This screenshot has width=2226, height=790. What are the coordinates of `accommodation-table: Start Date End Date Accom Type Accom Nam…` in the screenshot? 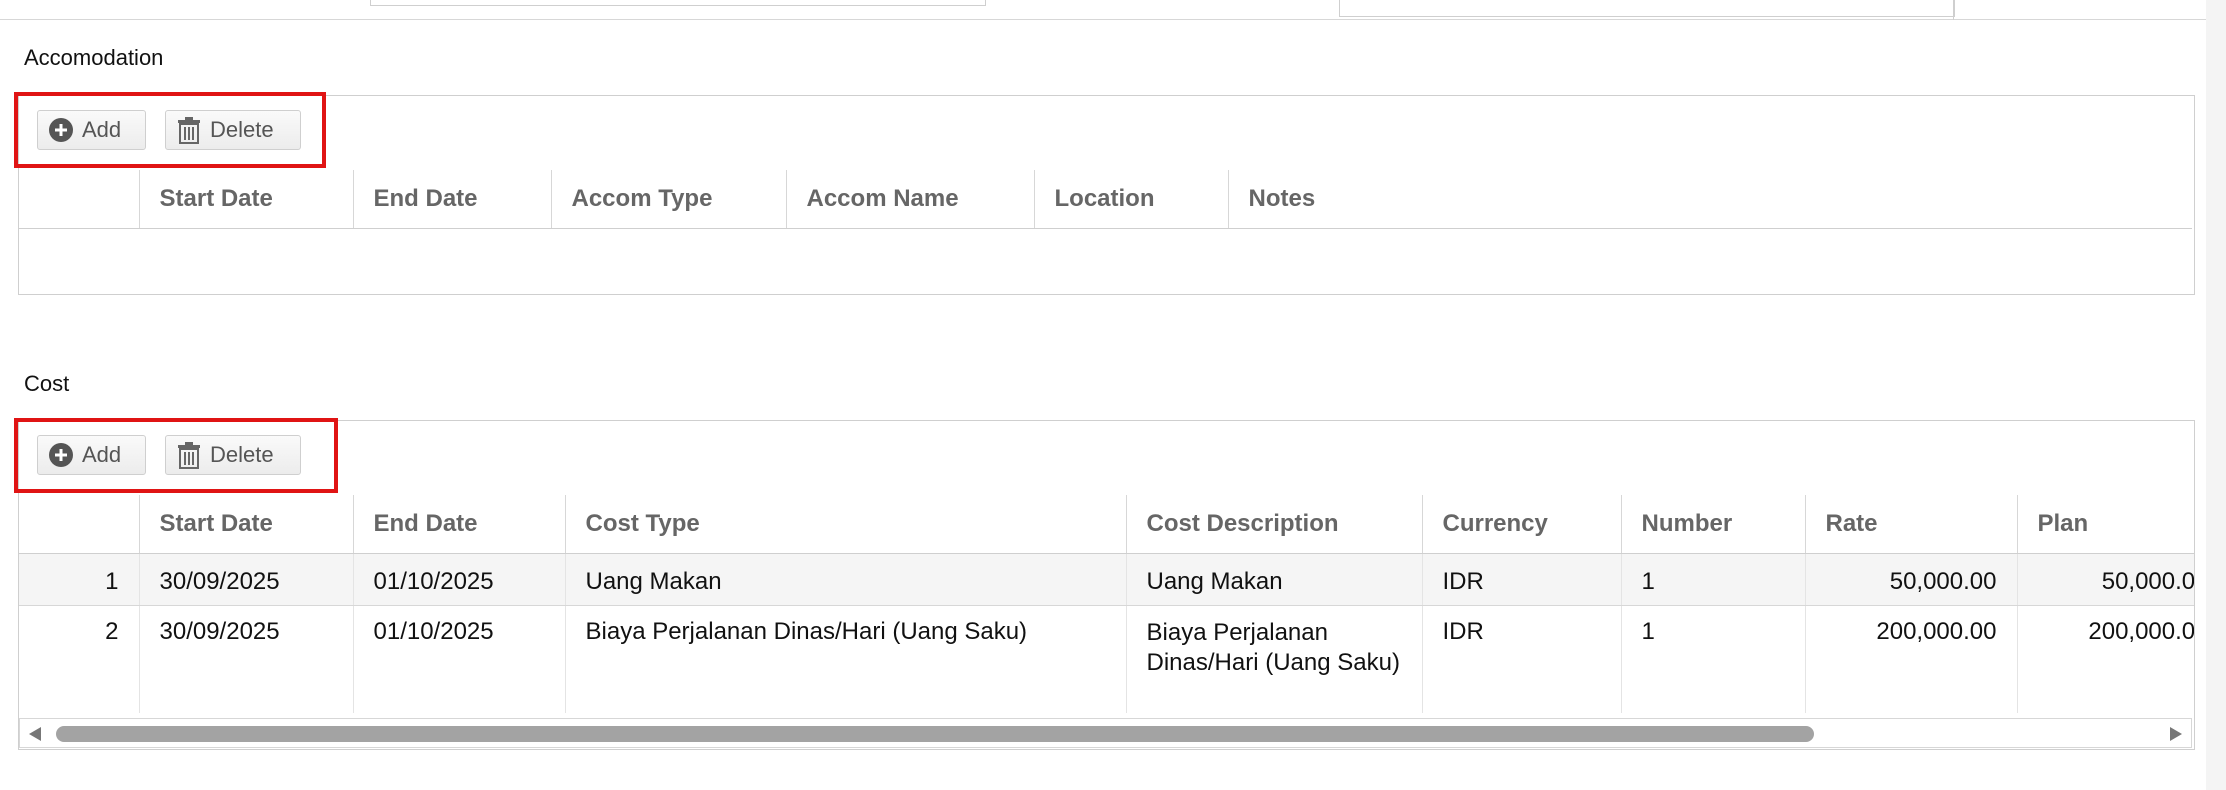 It's located at (1105, 199).